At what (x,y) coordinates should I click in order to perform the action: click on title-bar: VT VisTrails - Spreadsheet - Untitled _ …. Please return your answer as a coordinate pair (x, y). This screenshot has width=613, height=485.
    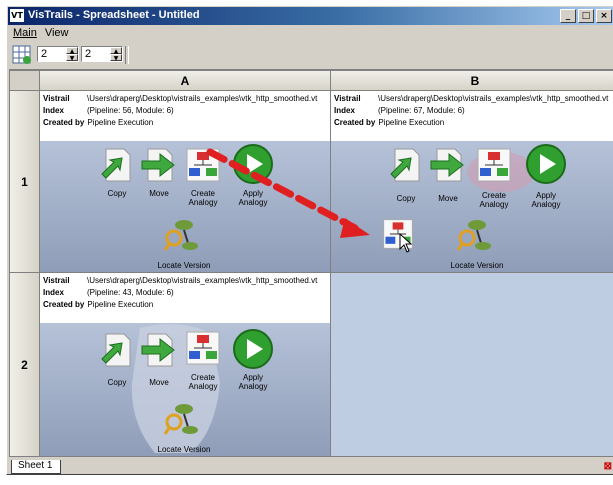
    Looking at the image, I should click on (310, 16).